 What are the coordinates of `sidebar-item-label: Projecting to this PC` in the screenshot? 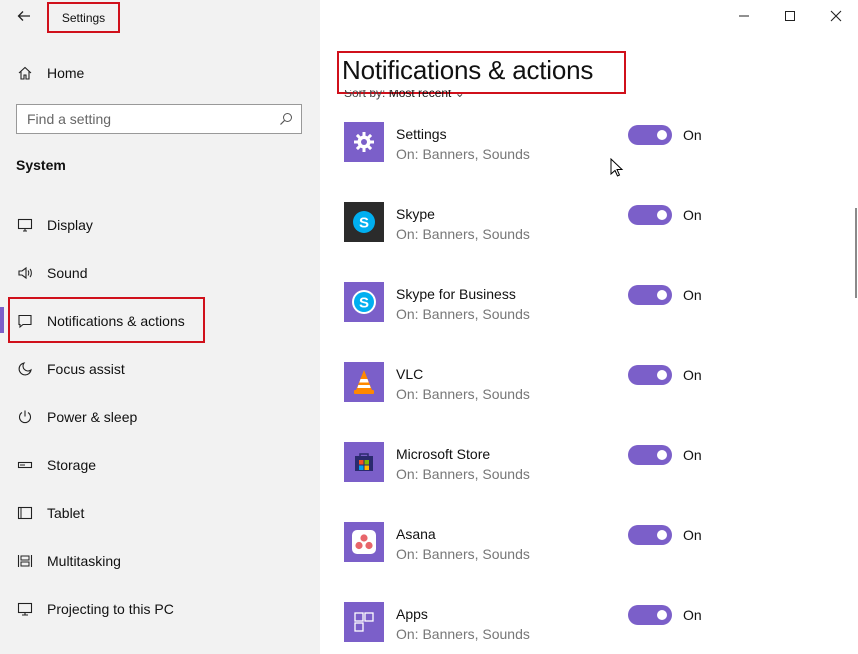 It's located at (110, 609).